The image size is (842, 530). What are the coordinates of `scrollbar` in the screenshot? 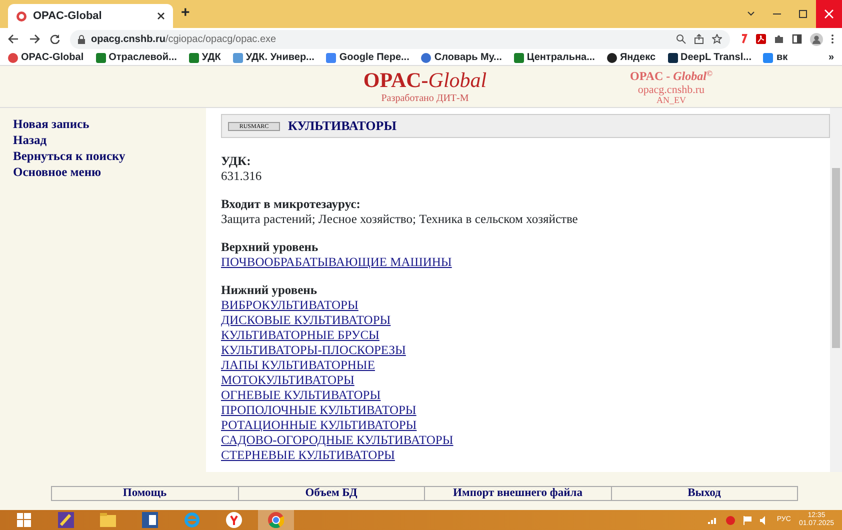 It's located at (836, 290).